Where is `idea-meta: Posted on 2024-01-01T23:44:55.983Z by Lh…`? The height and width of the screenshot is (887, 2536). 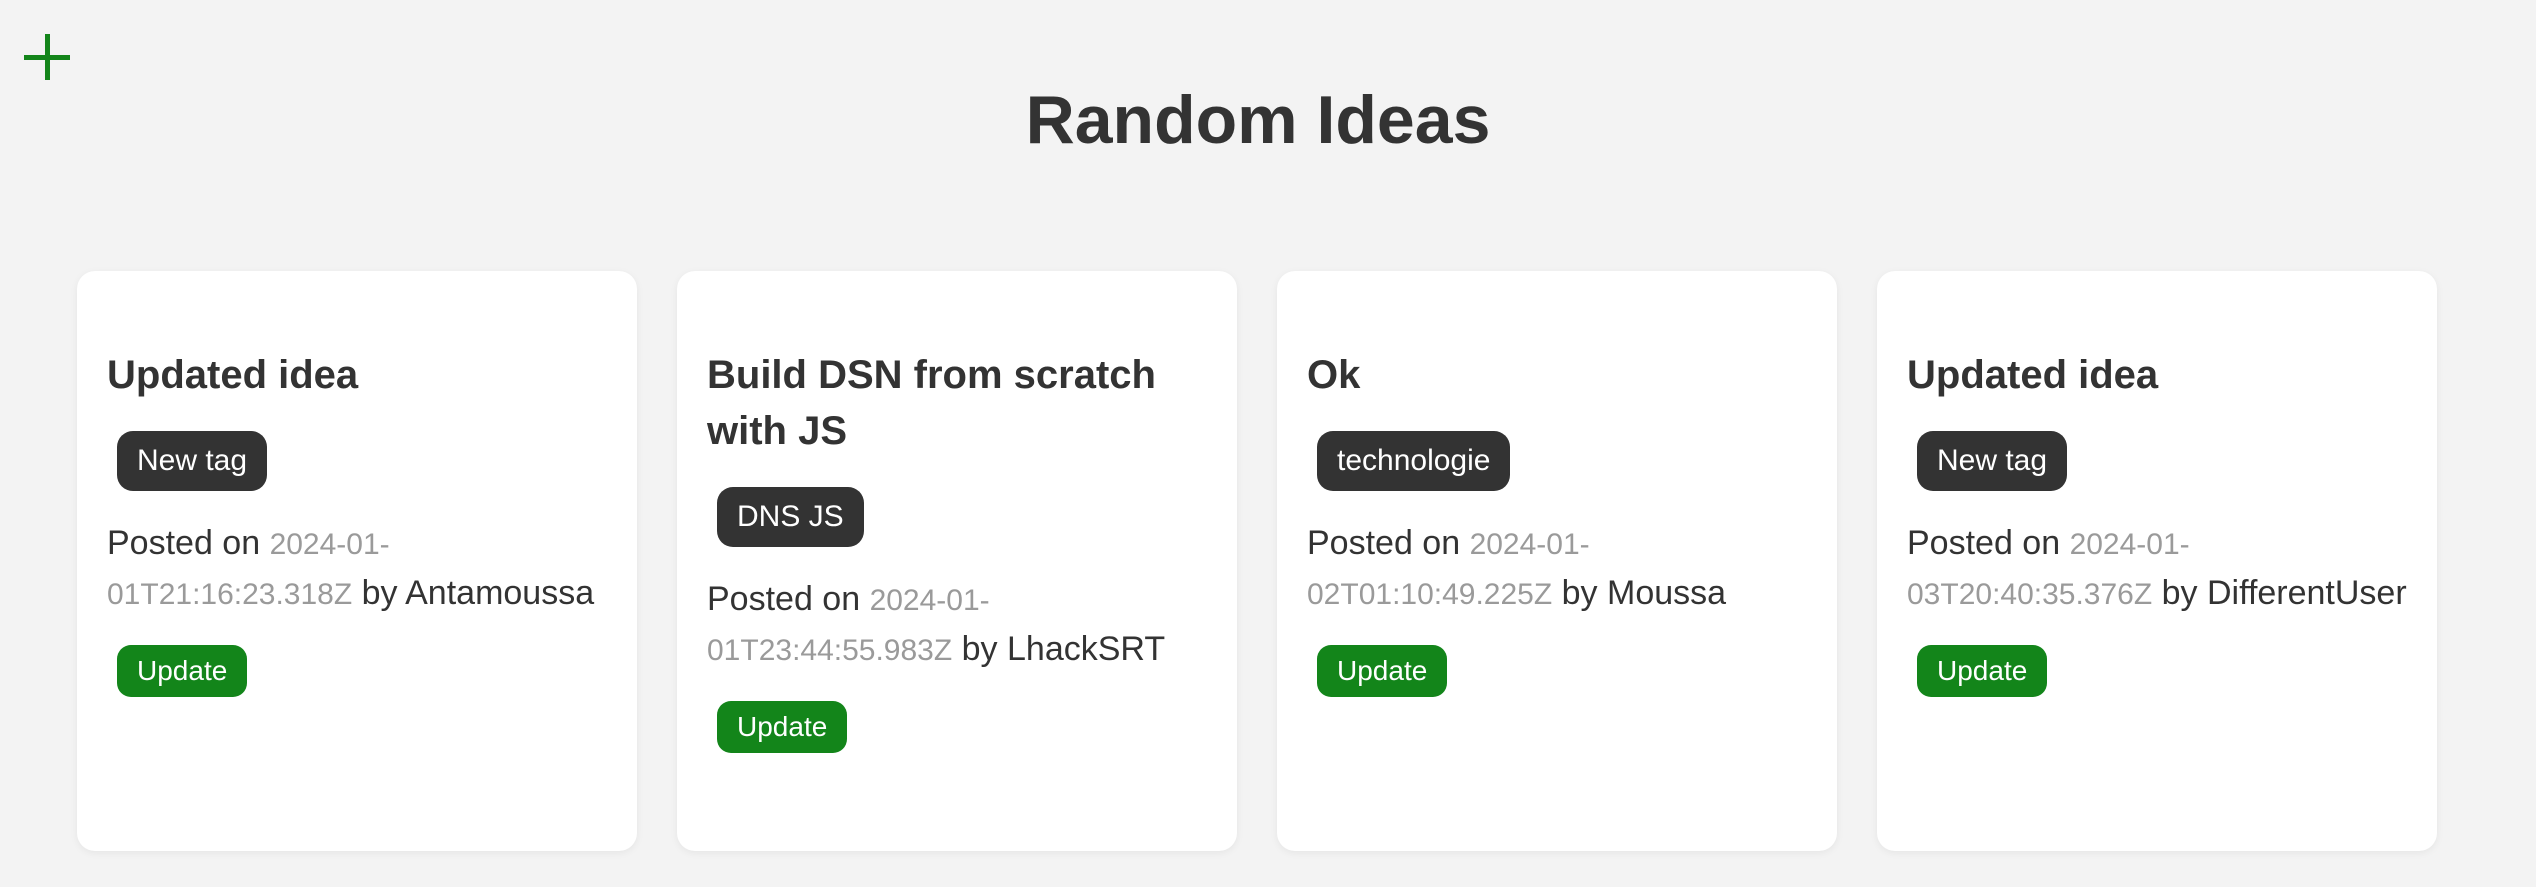 idea-meta: Posted on 2024-01-01T23:44:55.983Z by Lh… is located at coordinates (957, 625).